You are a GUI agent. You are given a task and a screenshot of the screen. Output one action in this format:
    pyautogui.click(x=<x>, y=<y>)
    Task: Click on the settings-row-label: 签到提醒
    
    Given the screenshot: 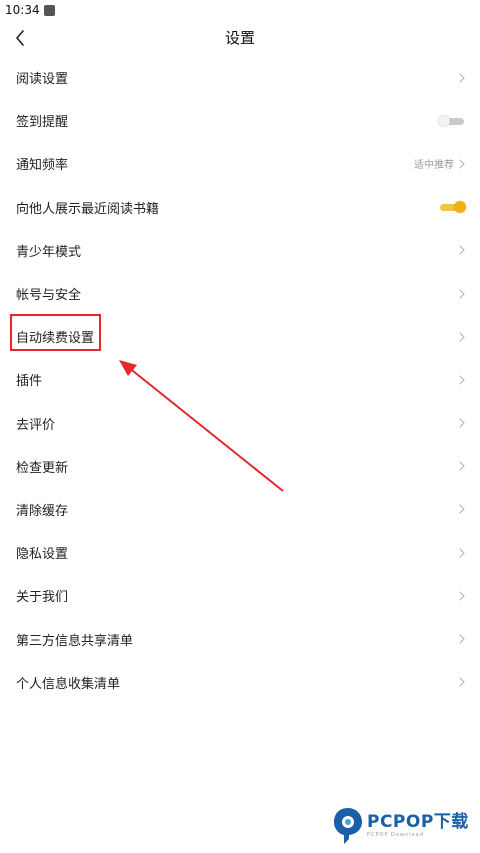 What is the action you would take?
    pyautogui.click(x=42, y=123)
    